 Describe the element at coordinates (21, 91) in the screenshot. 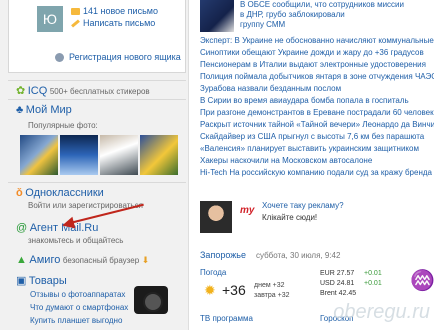

I see `icq-flower-icon: ✿` at that location.